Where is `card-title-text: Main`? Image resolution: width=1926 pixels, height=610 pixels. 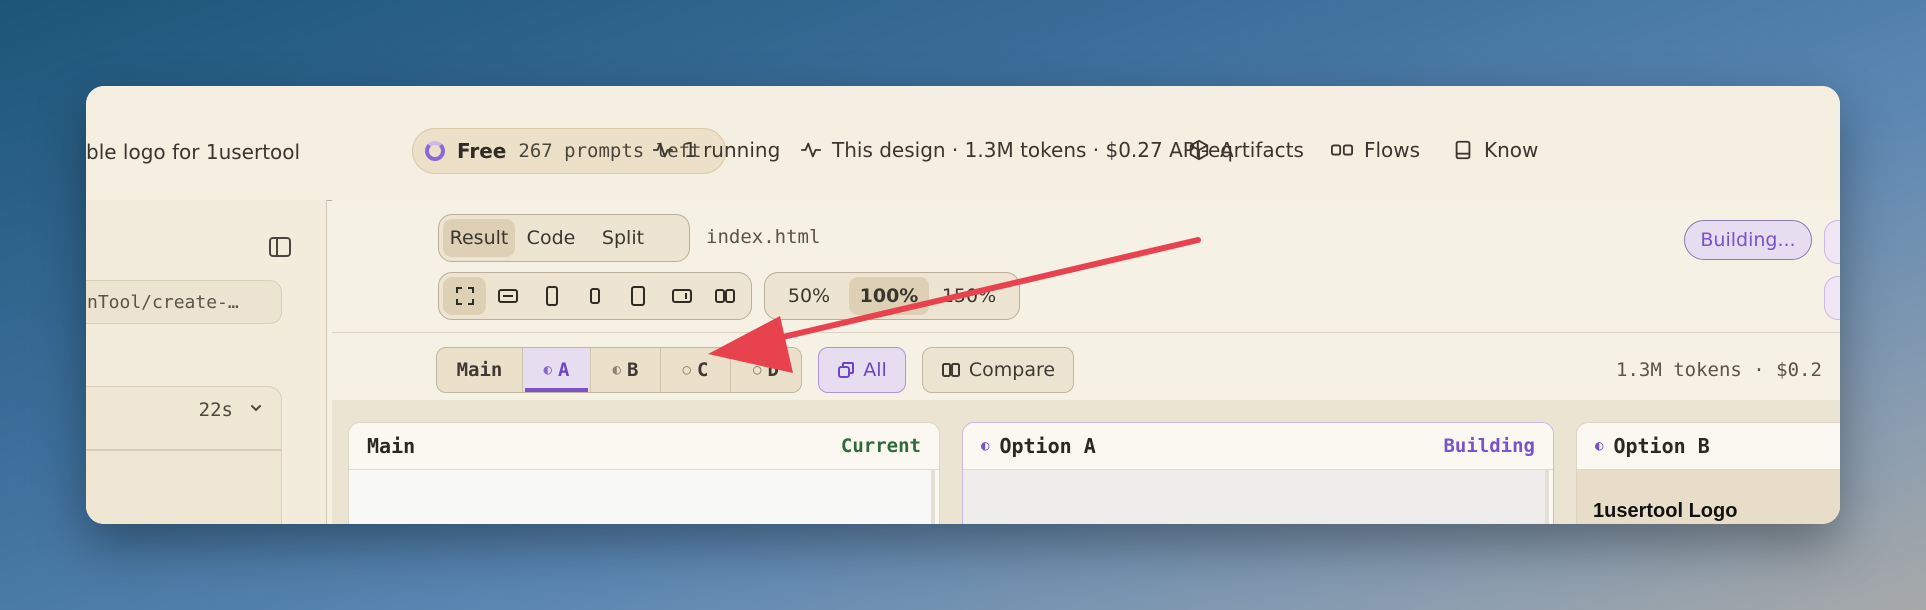
card-title-text: Main is located at coordinates (391, 446).